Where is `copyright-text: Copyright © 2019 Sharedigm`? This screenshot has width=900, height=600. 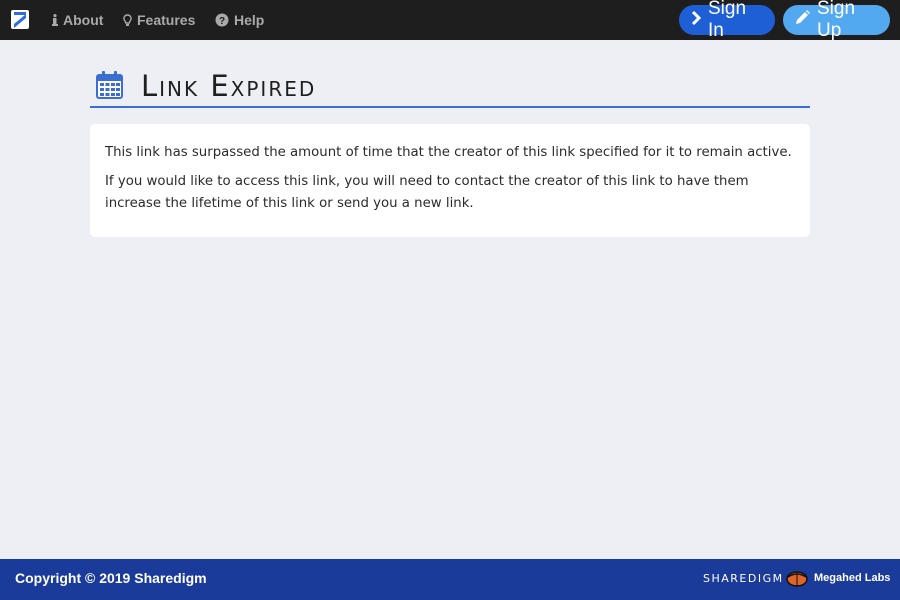
copyright-text: Copyright © 2019 Sharedigm is located at coordinates (111, 578).